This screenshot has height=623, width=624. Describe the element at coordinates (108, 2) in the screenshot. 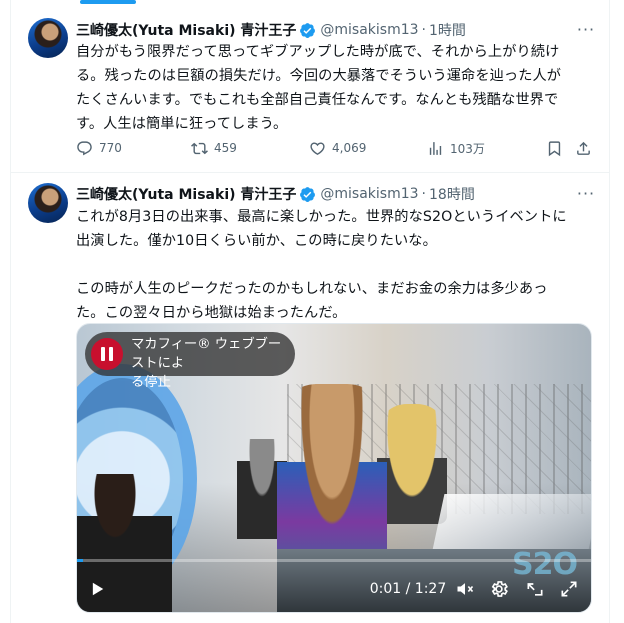

I see `active-tab-indicator` at that location.